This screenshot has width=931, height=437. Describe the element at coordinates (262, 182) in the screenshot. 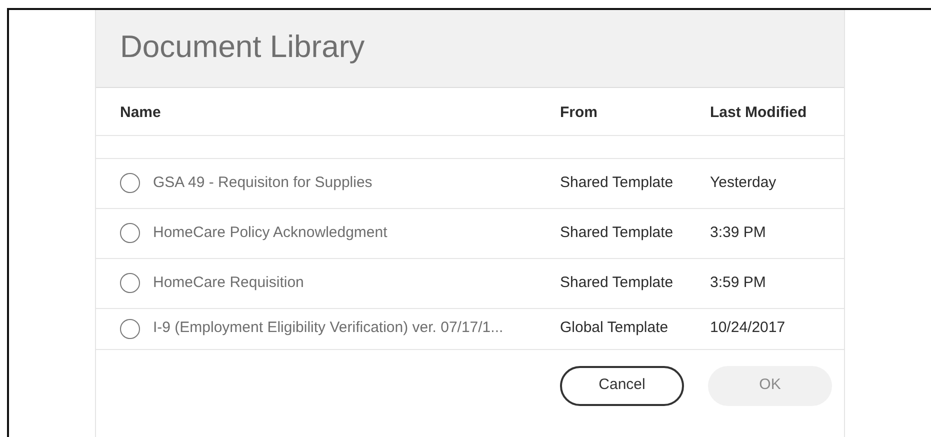

I see `document-name: GSA 49 - Requisiton for Supplies` at that location.